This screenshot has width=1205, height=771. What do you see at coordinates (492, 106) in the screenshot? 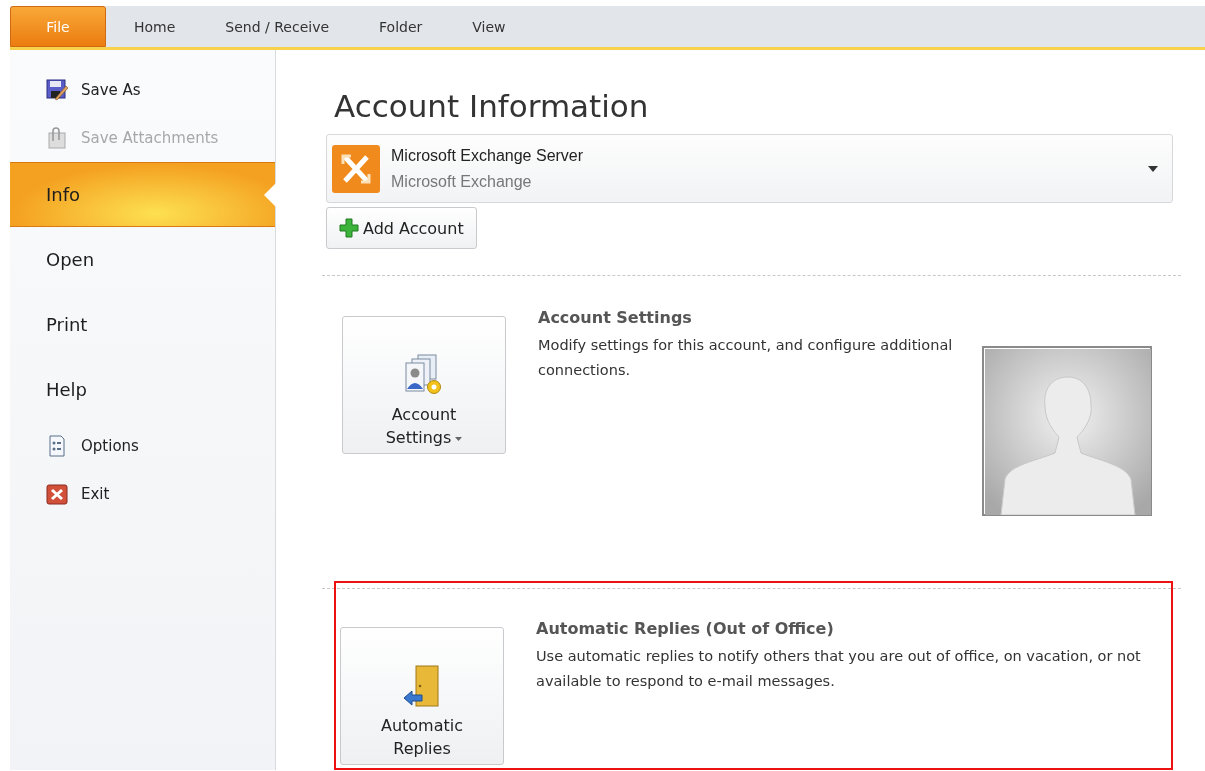
I see `page-title: Account Information` at bounding box center [492, 106].